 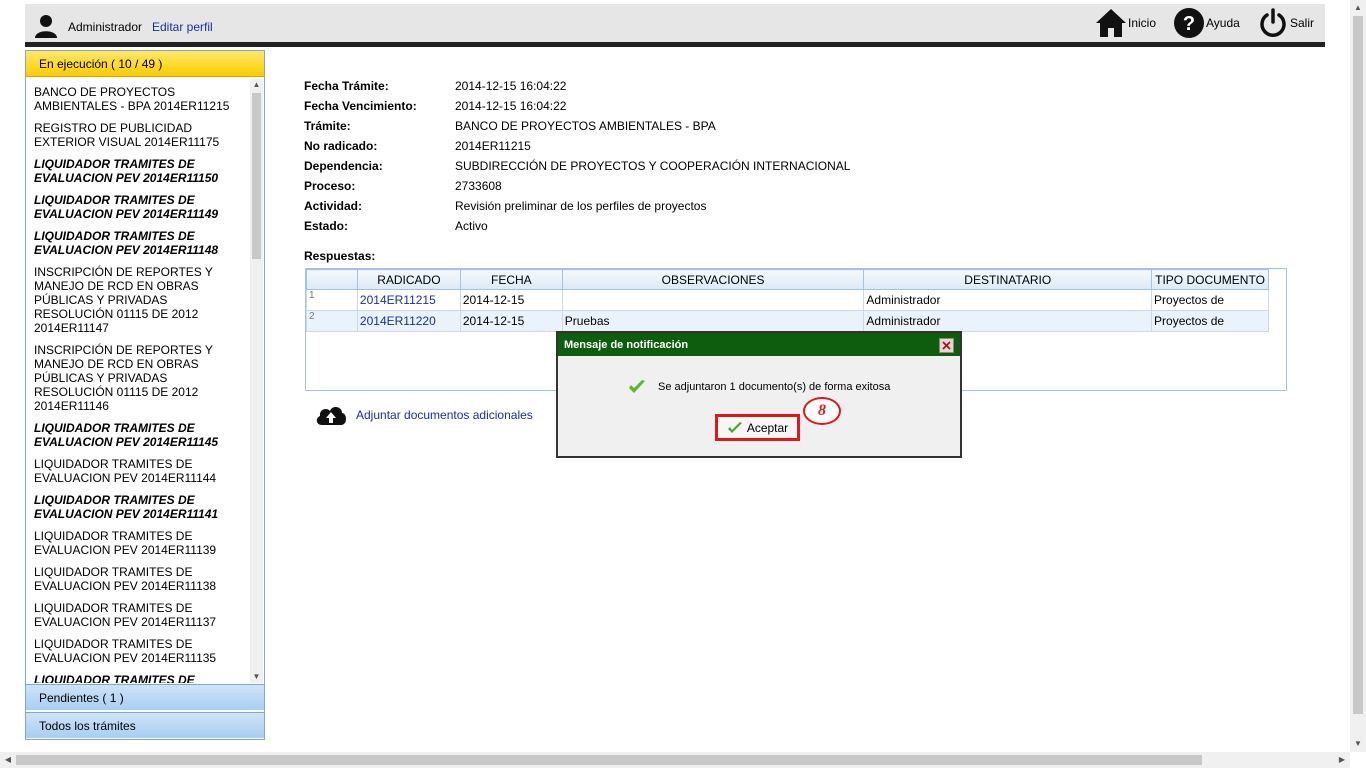 What do you see at coordinates (332, 300) in the screenshot?
I see `row-number: 1` at bounding box center [332, 300].